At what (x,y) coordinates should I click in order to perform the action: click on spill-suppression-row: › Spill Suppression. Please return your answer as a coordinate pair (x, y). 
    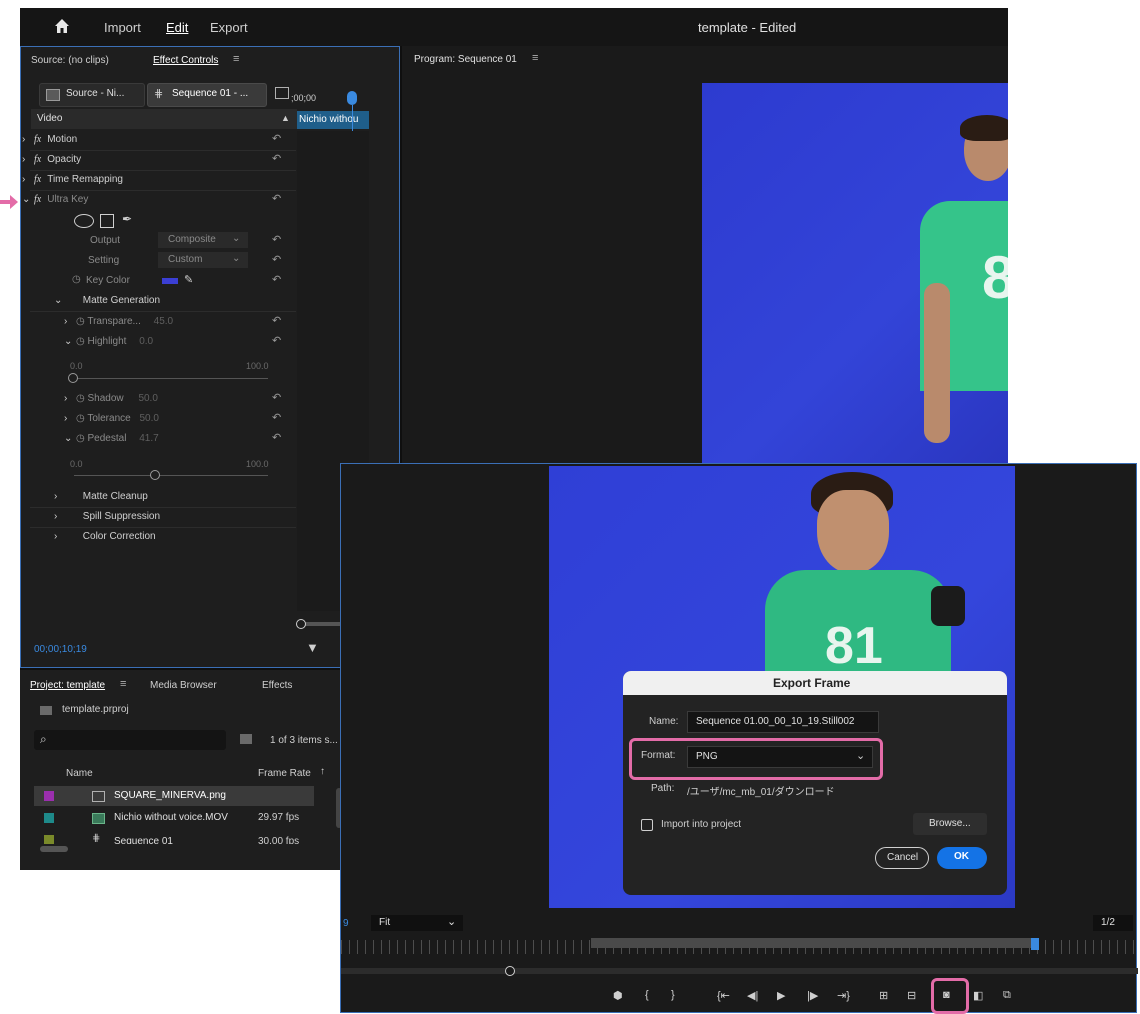
    Looking at the image, I should click on (164, 517).